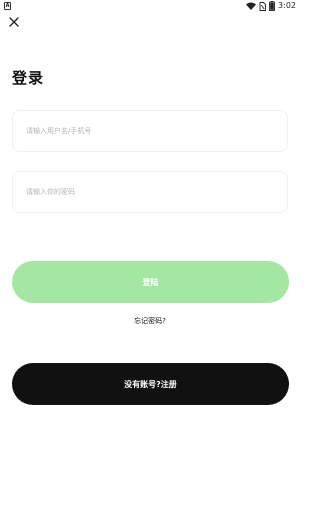 Image resolution: width=320 pixels, height=506 pixels. What do you see at coordinates (14, 22) in the screenshot?
I see `close-icon` at bounding box center [14, 22].